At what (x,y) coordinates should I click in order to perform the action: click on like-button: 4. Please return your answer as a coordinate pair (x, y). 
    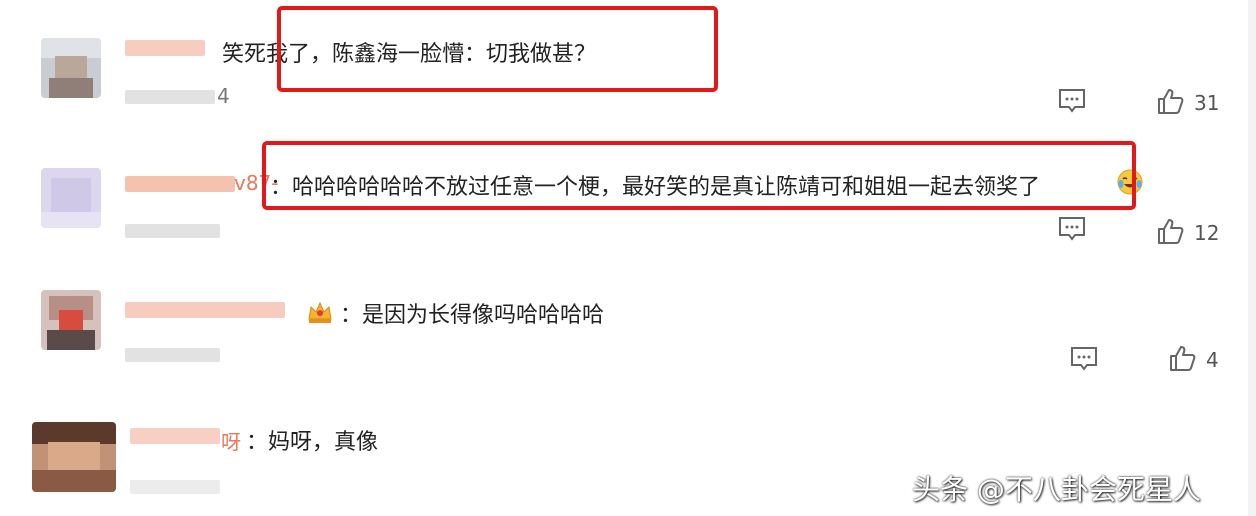
    Looking at the image, I should click on (1193, 360).